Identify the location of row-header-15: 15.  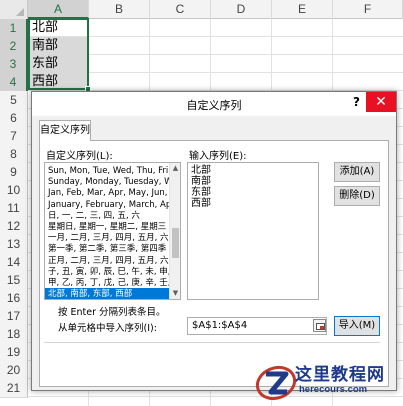
(14, 280).